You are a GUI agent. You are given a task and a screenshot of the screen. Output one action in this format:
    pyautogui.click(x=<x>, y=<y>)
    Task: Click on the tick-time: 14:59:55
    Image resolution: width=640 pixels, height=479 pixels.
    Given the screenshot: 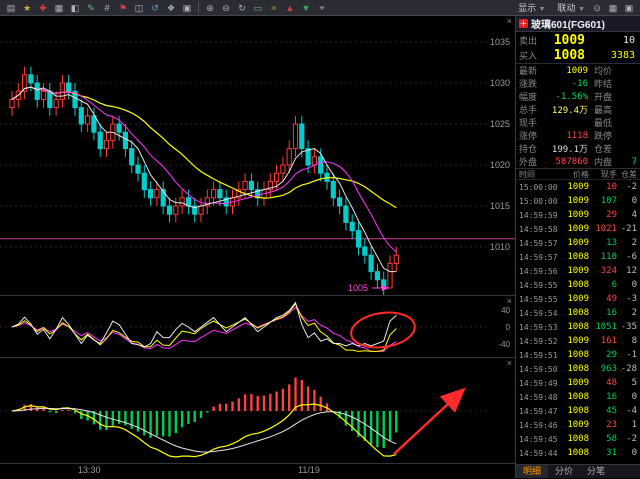 What is the action you would take?
    pyautogui.click(x=538, y=285)
    